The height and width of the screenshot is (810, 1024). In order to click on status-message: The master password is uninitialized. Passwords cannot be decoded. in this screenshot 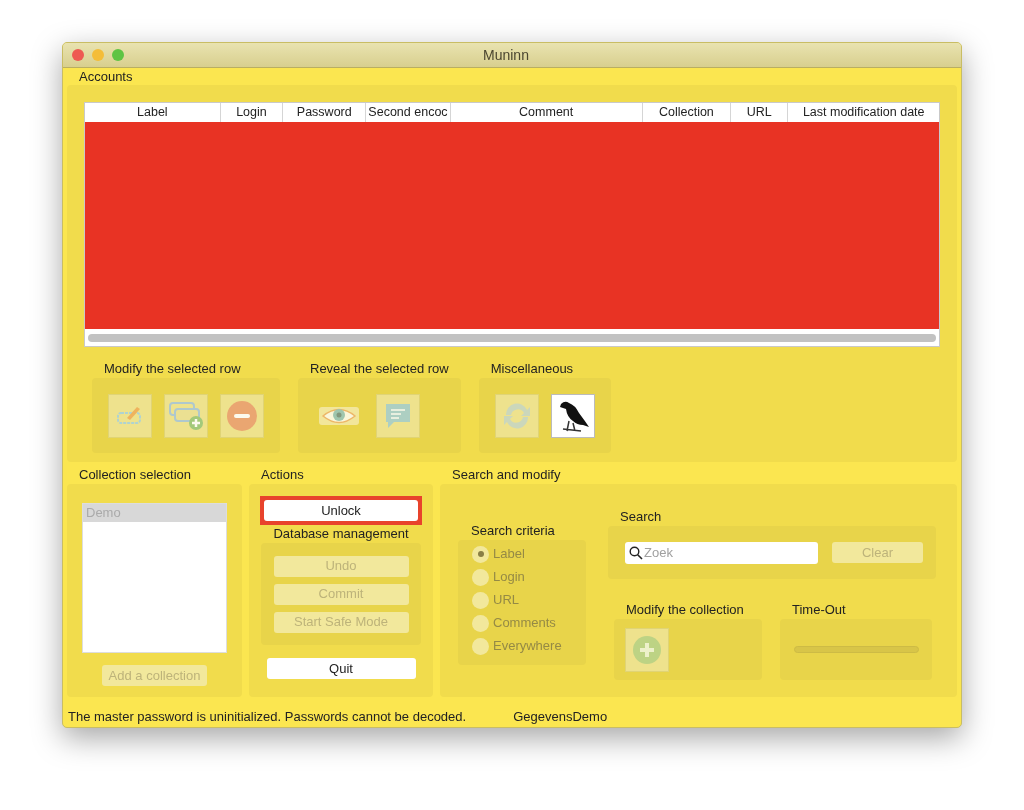, I will do `click(267, 717)`.